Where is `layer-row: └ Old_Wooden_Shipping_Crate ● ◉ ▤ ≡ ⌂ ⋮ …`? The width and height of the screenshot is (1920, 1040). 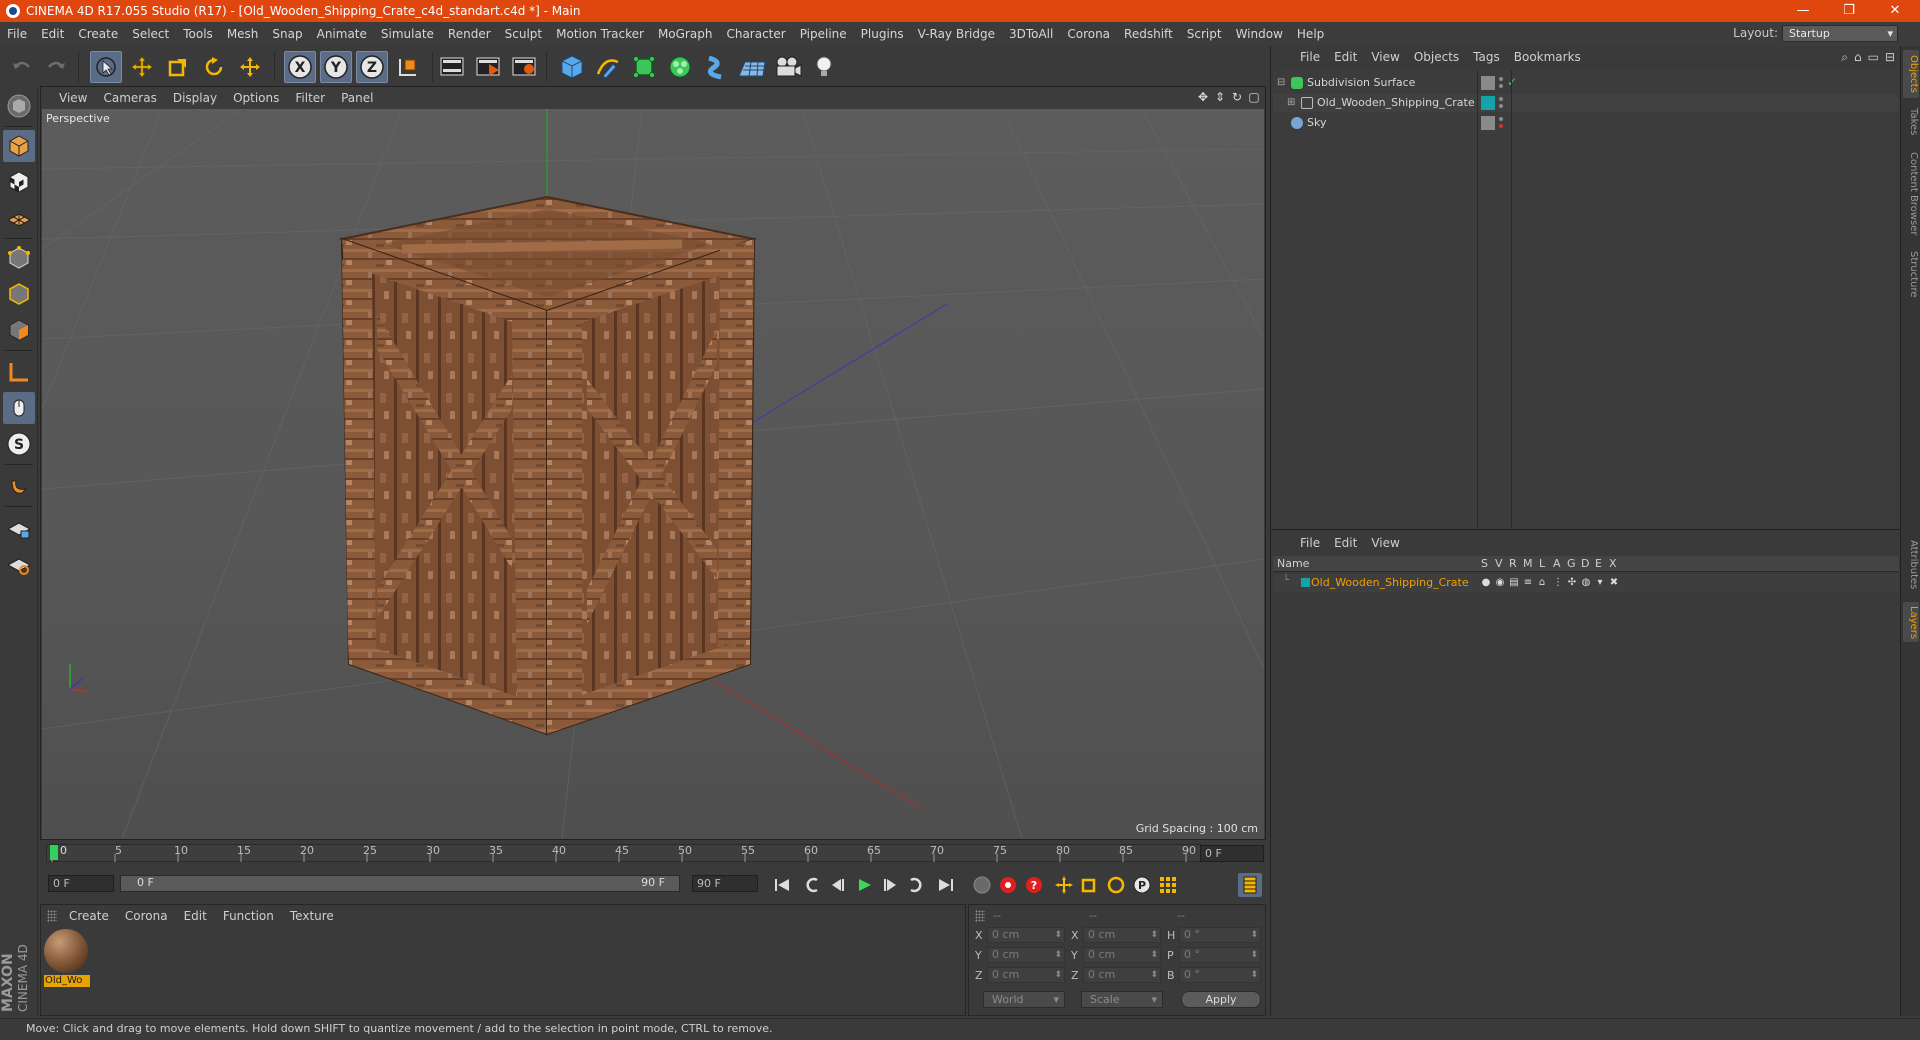 layer-row: └ Old_Wooden_Shipping_Crate ● ◉ ▤ ≡ ⌂ ⋮ … is located at coordinates (1586, 583).